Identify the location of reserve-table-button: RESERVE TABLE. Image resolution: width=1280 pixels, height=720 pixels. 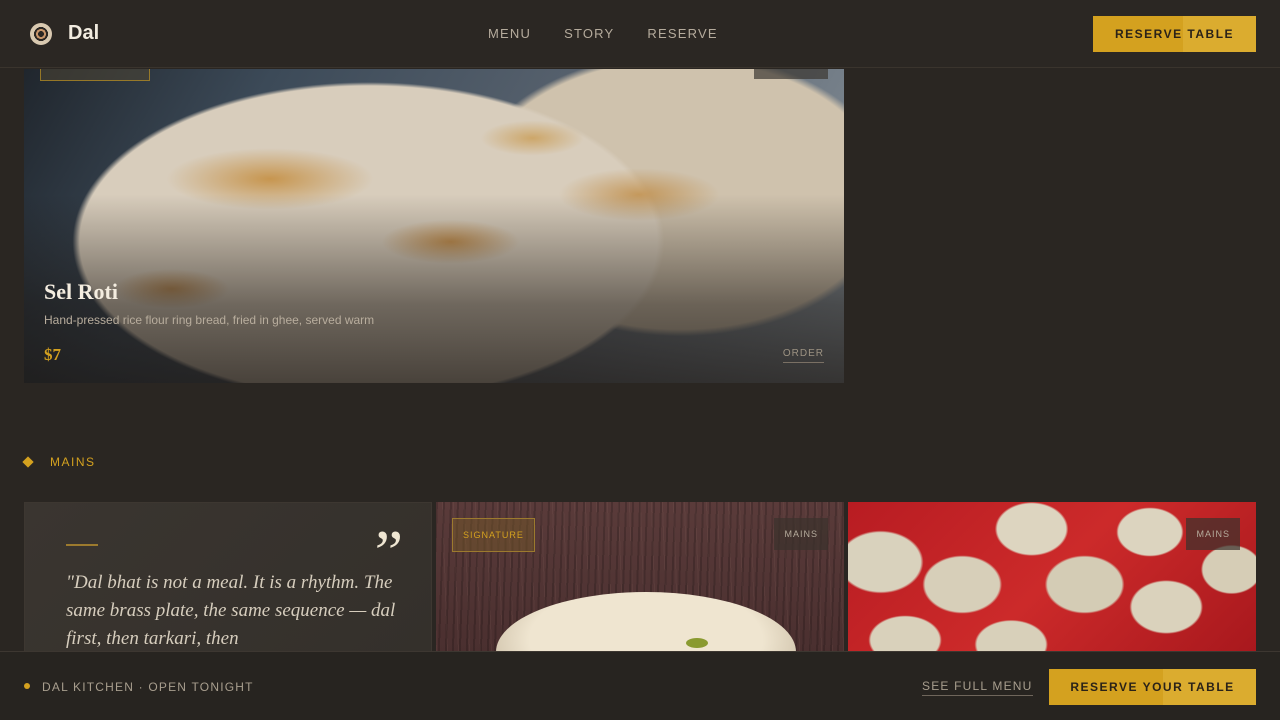
(1174, 34).